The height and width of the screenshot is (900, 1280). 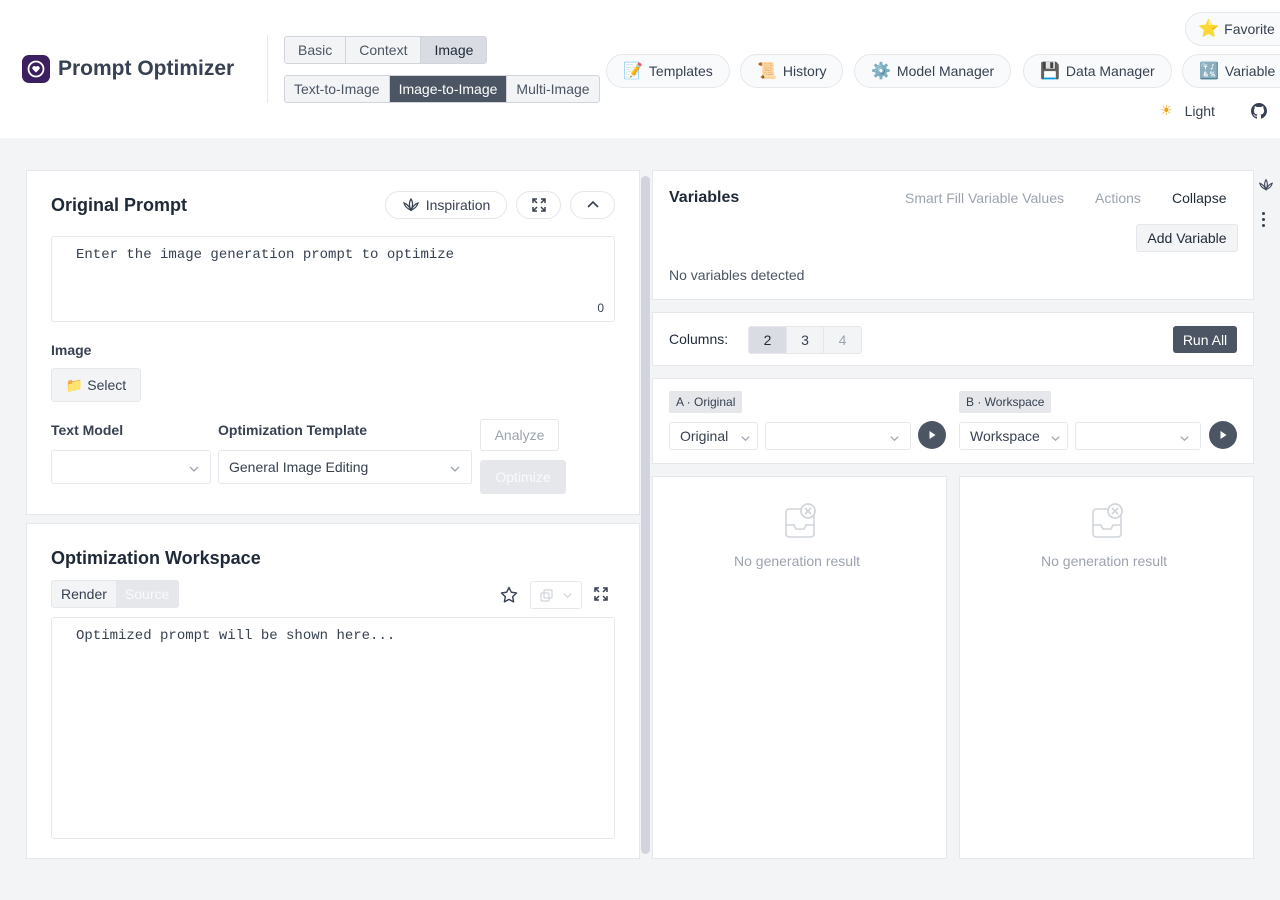 What do you see at coordinates (1259, 112) in the screenshot?
I see `github-icon` at bounding box center [1259, 112].